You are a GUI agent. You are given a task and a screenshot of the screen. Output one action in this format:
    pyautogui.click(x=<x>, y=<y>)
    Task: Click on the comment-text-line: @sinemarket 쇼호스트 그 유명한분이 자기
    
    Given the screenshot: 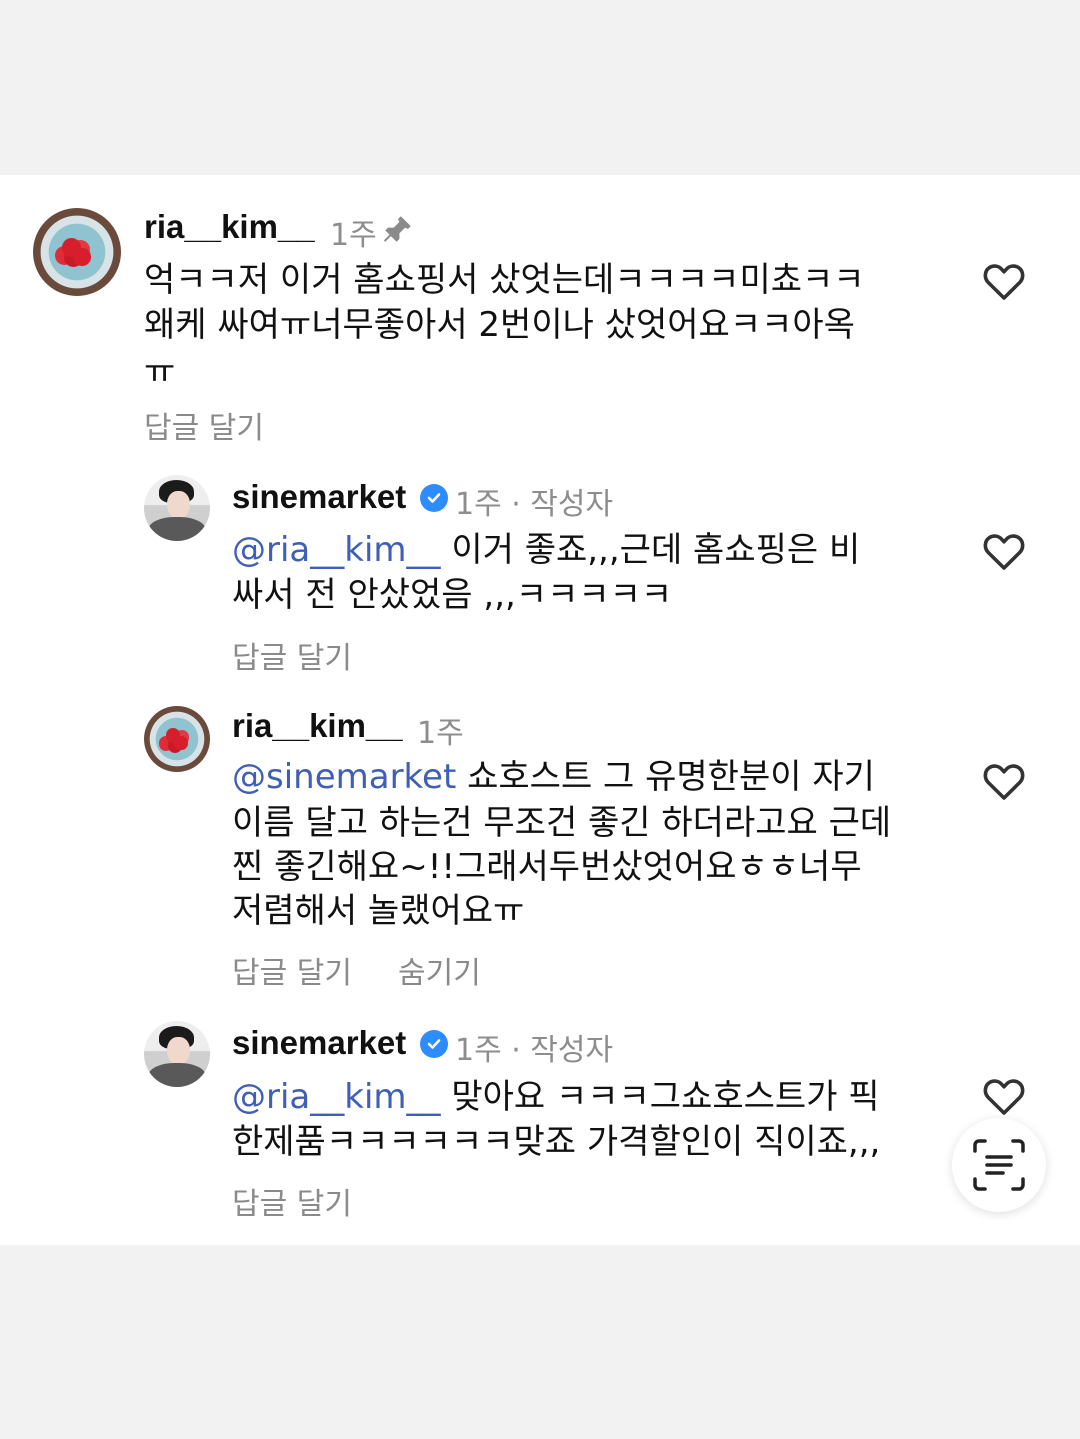 What is the action you would take?
    pyautogui.click(x=553, y=777)
    